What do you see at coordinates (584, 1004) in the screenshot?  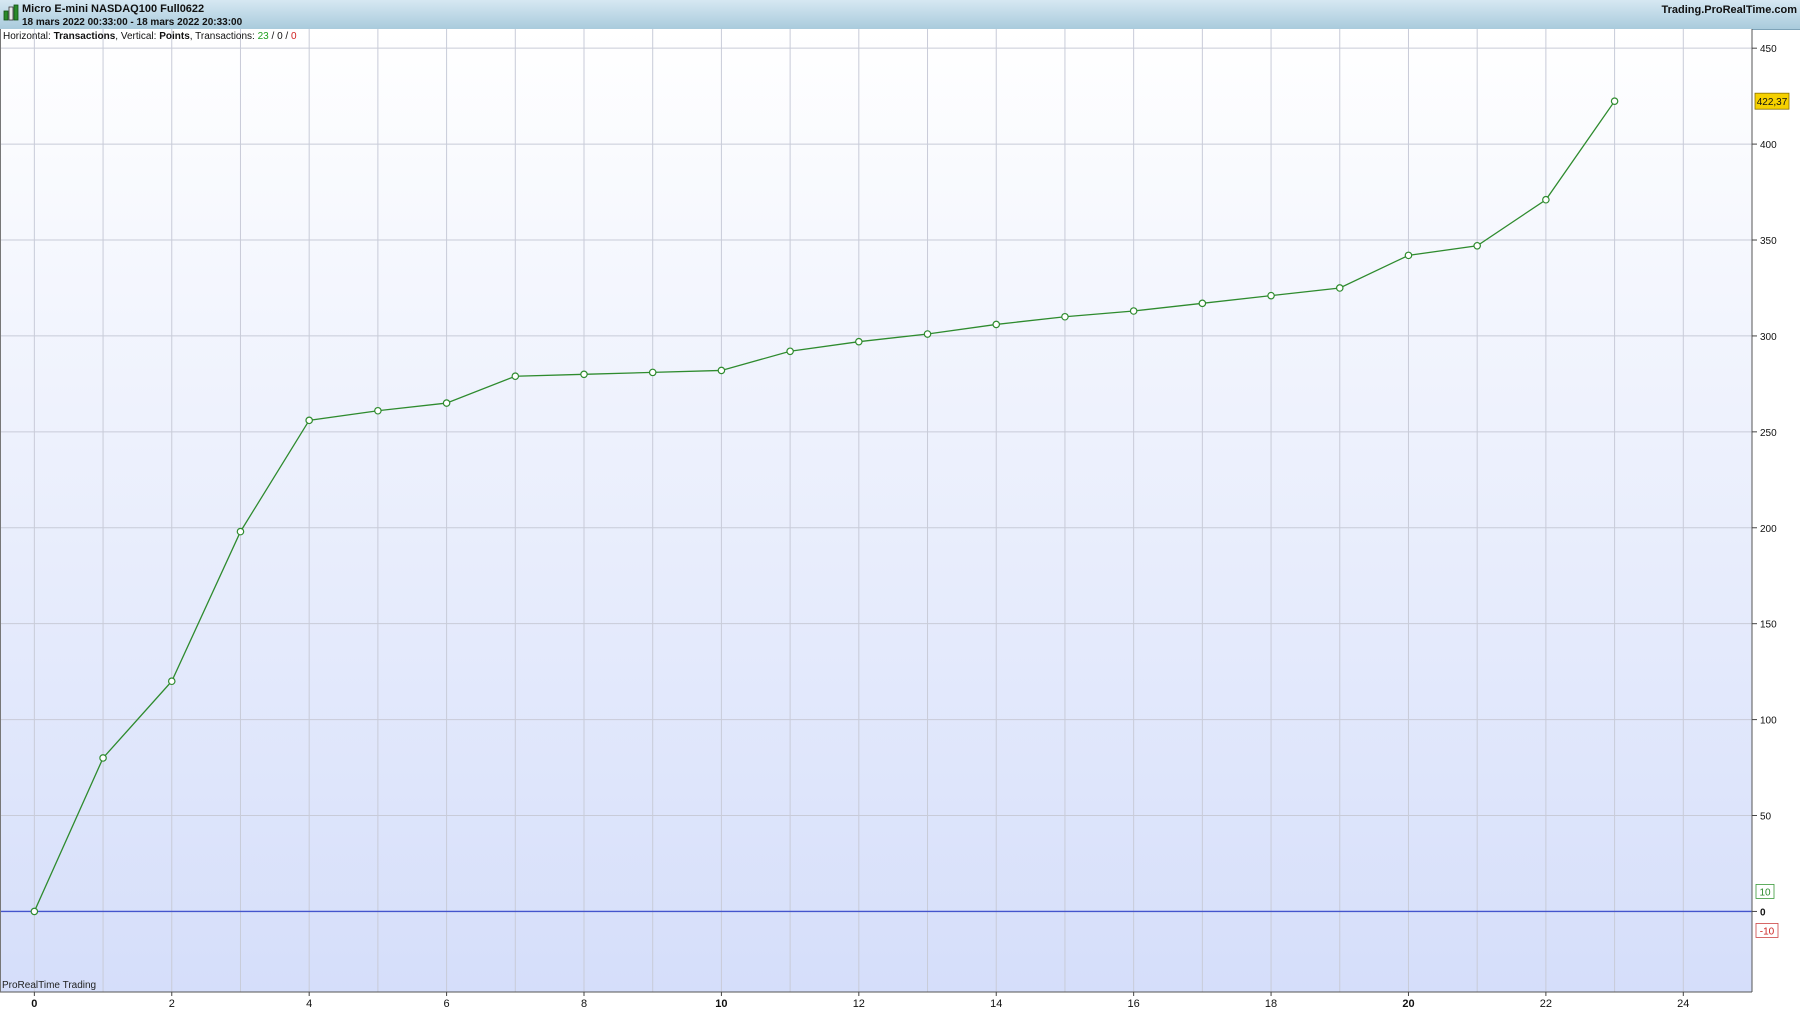 I see `x-tick-label: 8` at bounding box center [584, 1004].